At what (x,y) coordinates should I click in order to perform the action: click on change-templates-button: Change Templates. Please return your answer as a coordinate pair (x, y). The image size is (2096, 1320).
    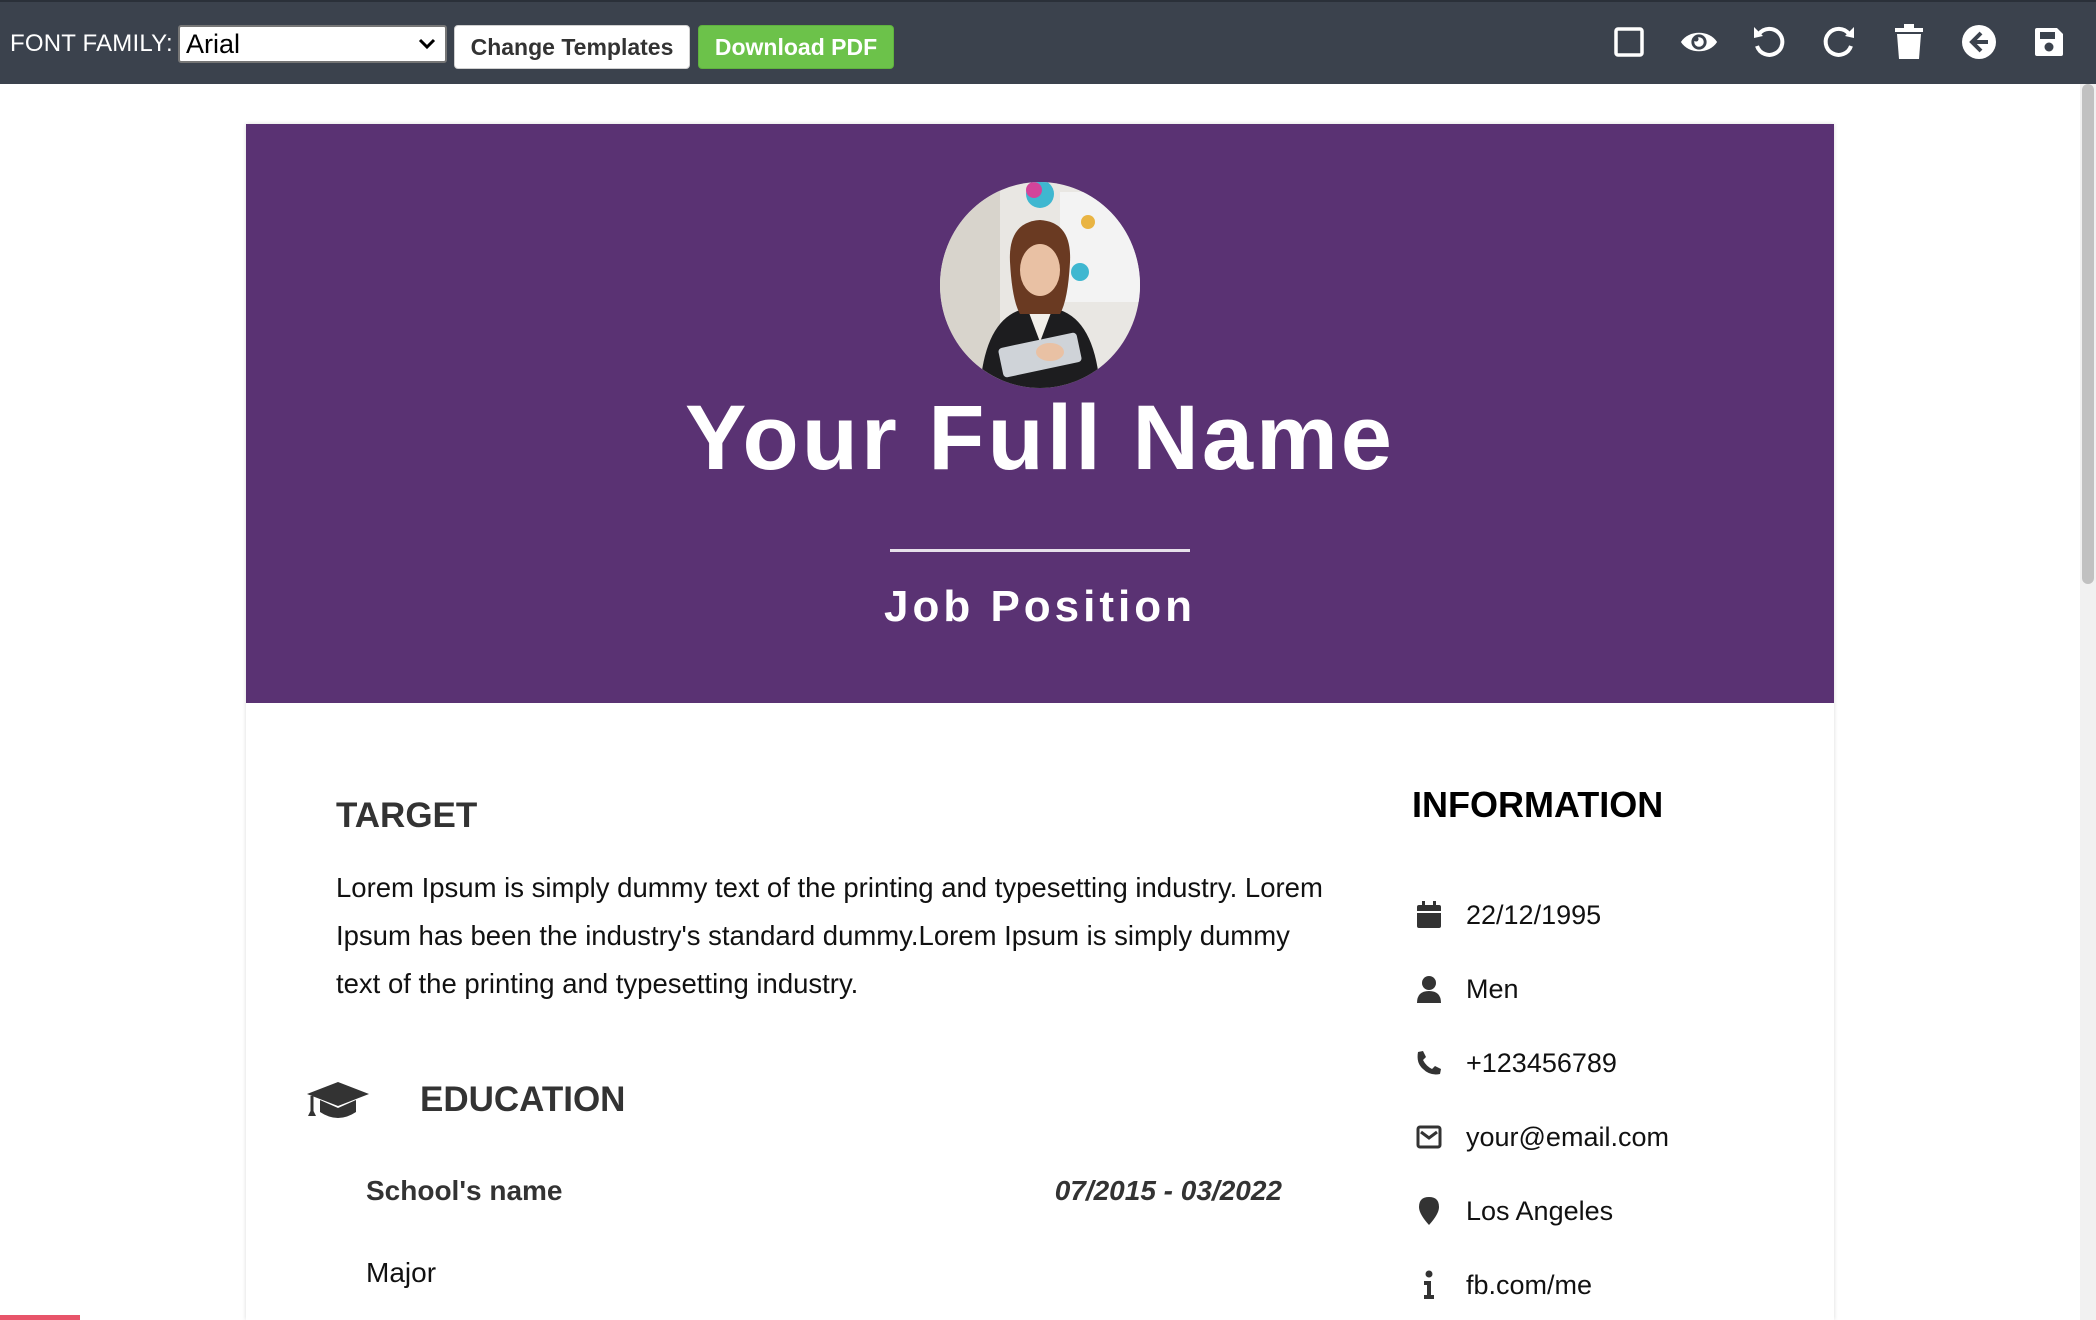
    Looking at the image, I should click on (572, 47).